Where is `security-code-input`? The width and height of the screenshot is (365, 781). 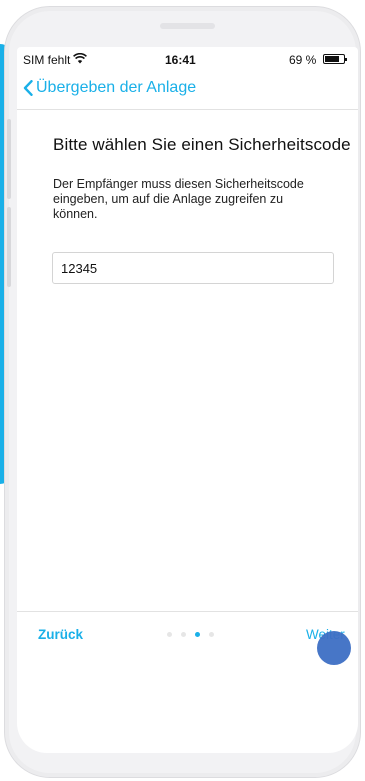
security-code-input is located at coordinates (193, 268).